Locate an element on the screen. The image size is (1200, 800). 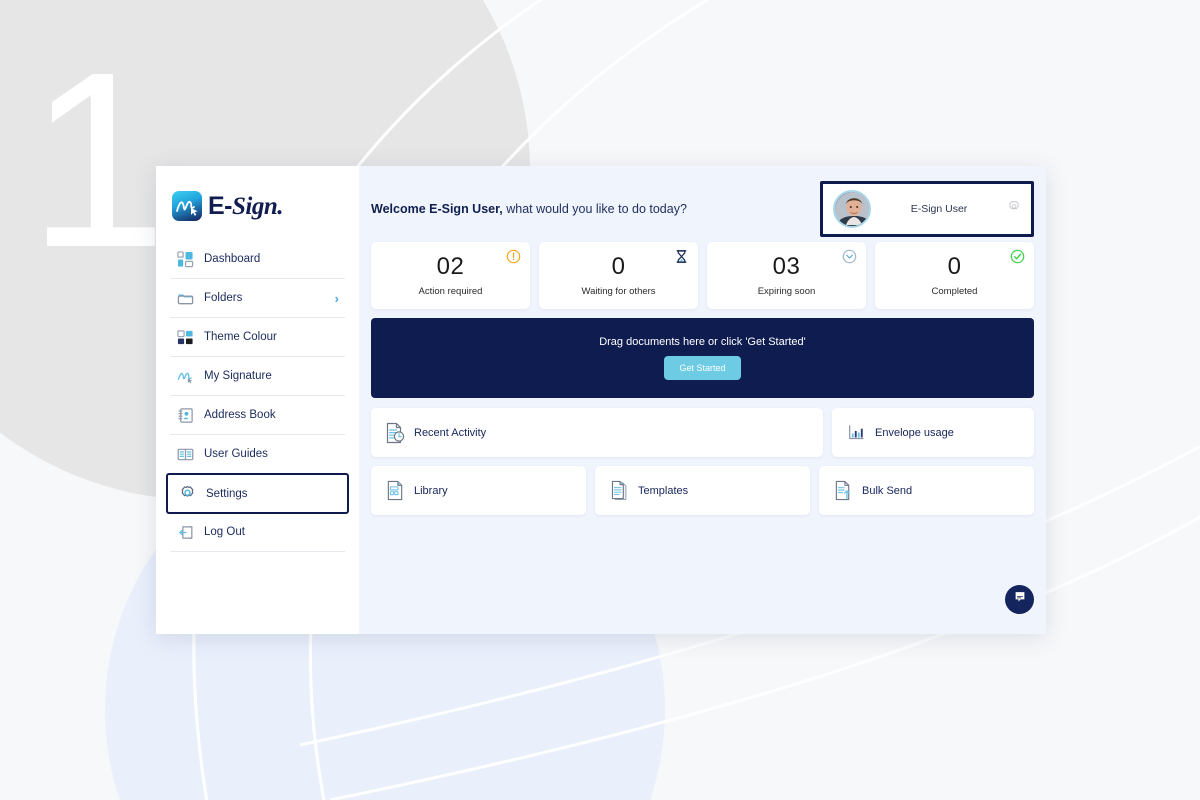
signature-icon is located at coordinates (185, 376).